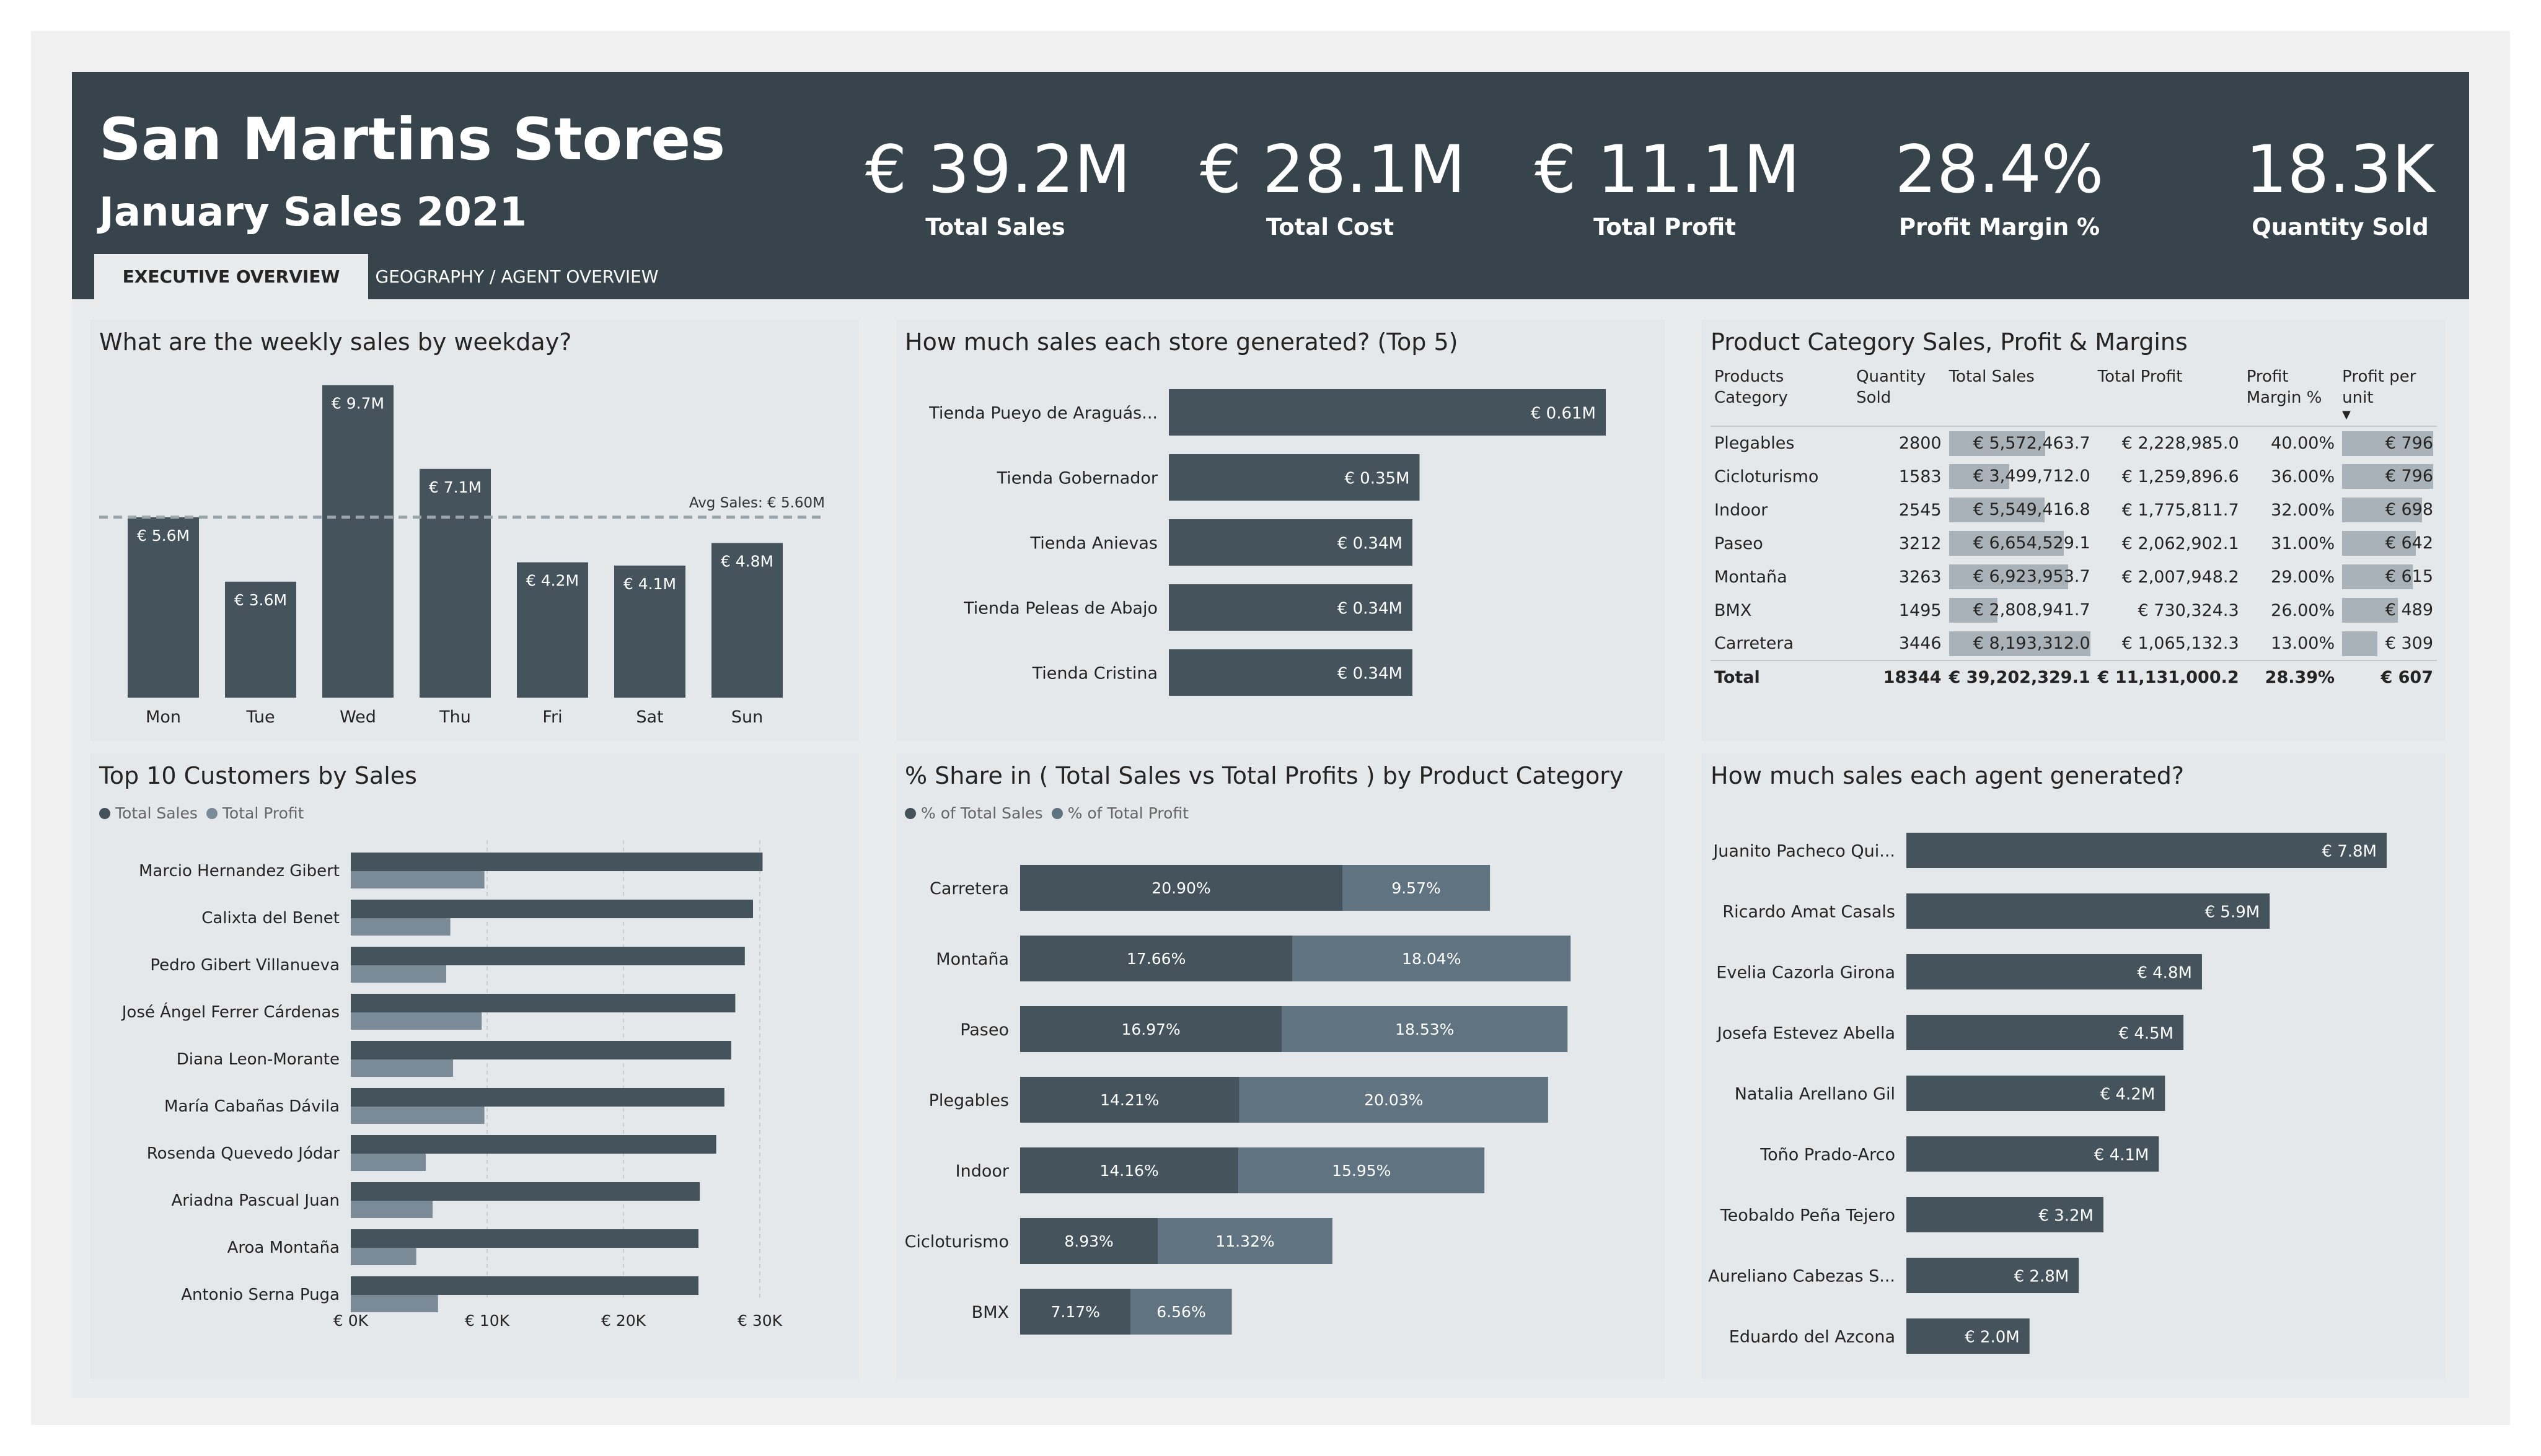  What do you see at coordinates (402, 1068) in the screenshot?
I see `customer-profit-bar-diana-leon-morante` at bounding box center [402, 1068].